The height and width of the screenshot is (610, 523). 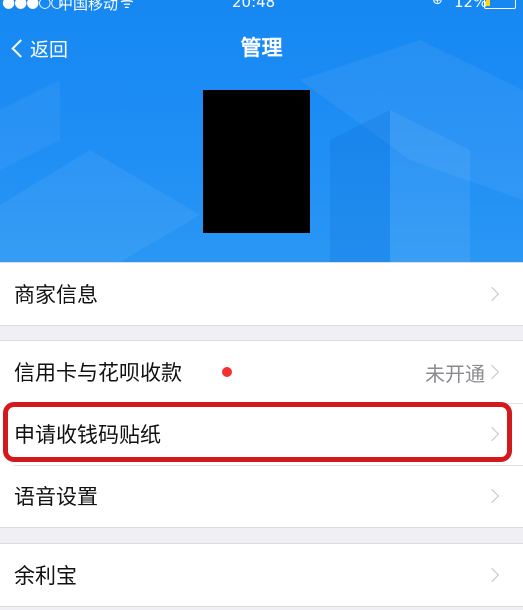 I want to click on menu-item-apply-qr-sticker: 申请收钱码贴纸, so click(x=261, y=434).